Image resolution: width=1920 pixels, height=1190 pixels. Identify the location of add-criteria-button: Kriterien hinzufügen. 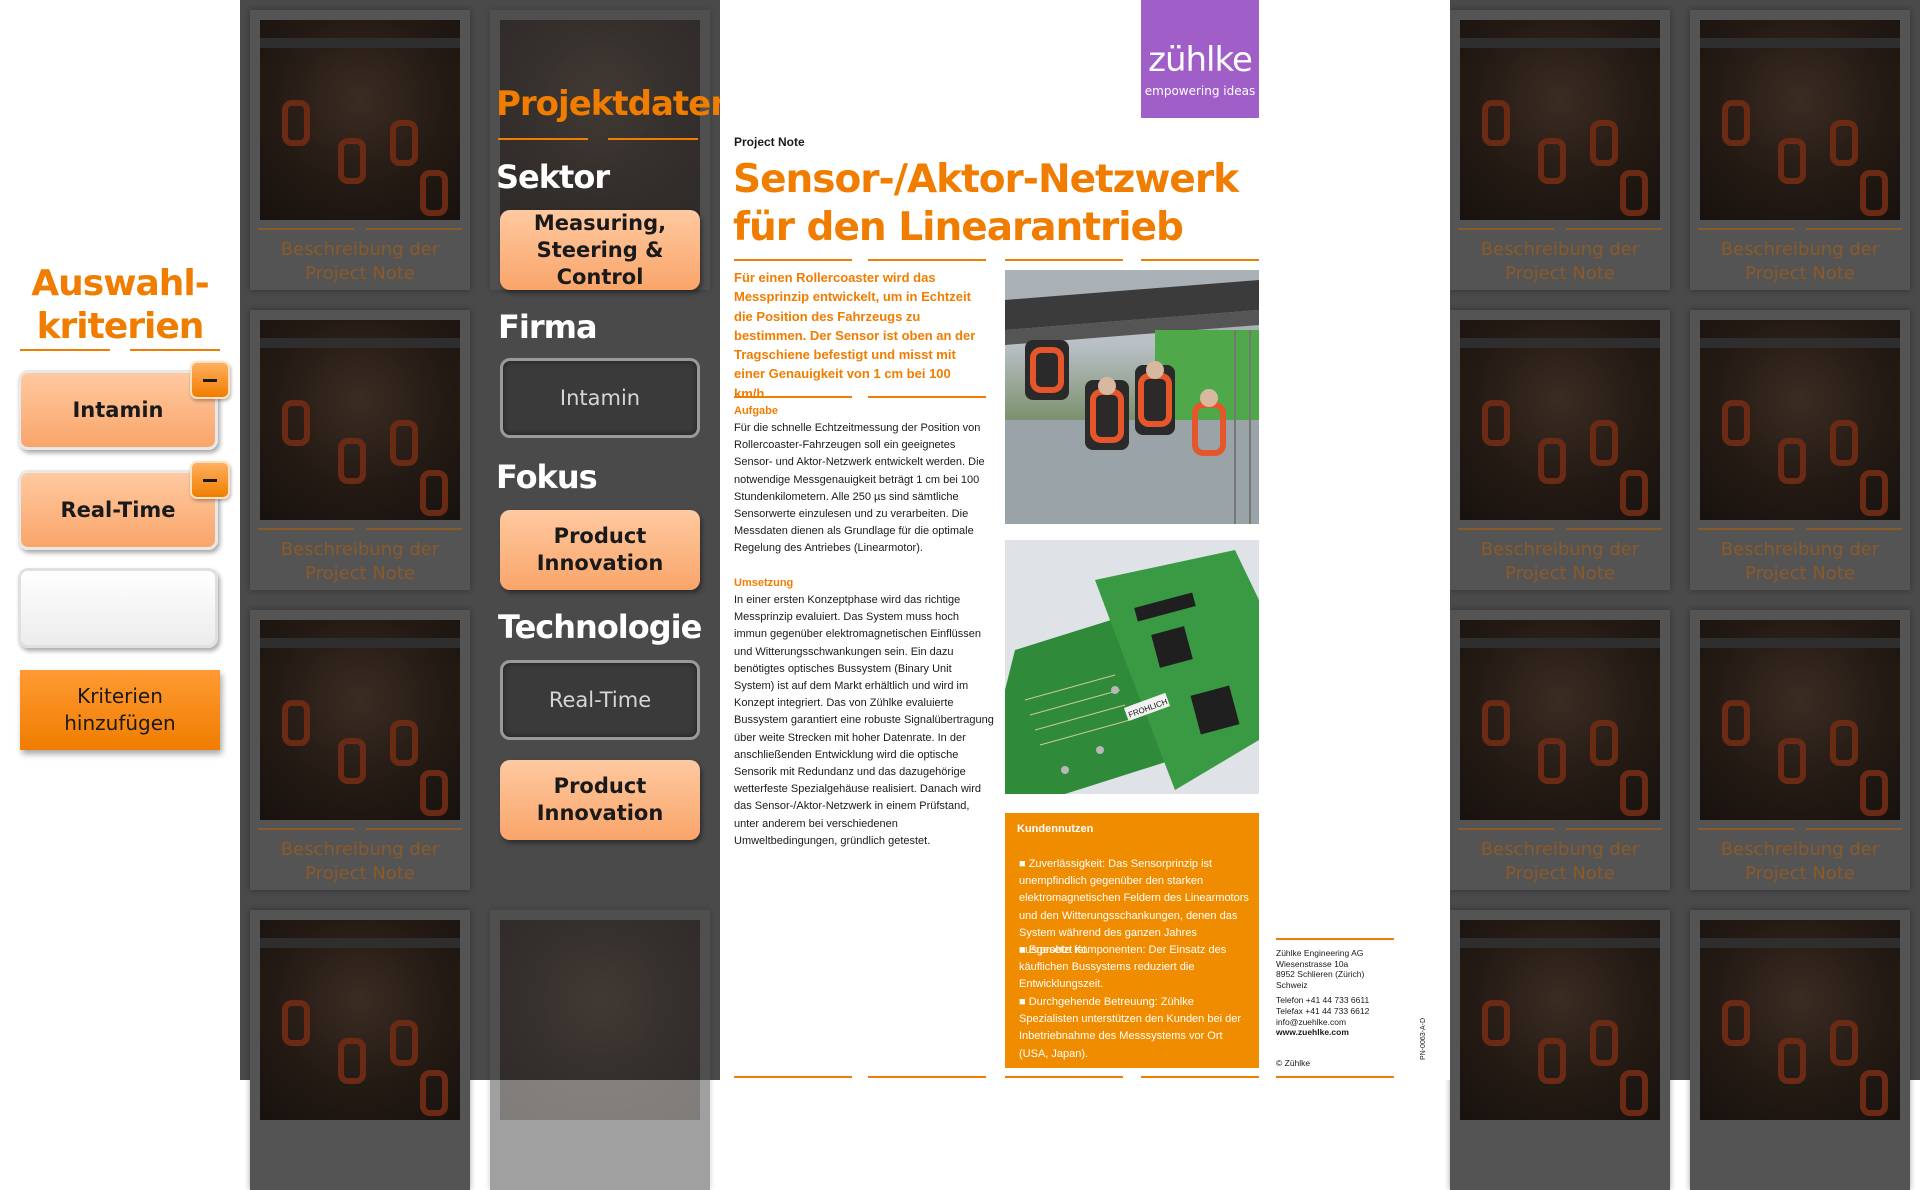
(120, 710).